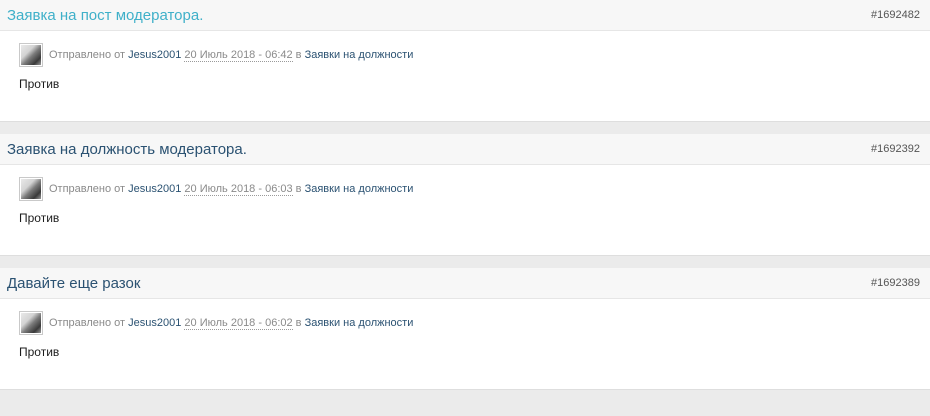 This screenshot has width=930, height=416. What do you see at coordinates (105, 15) in the screenshot?
I see `post-title-link: Заявка на пост модератора.` at bounding box center [105, 15].